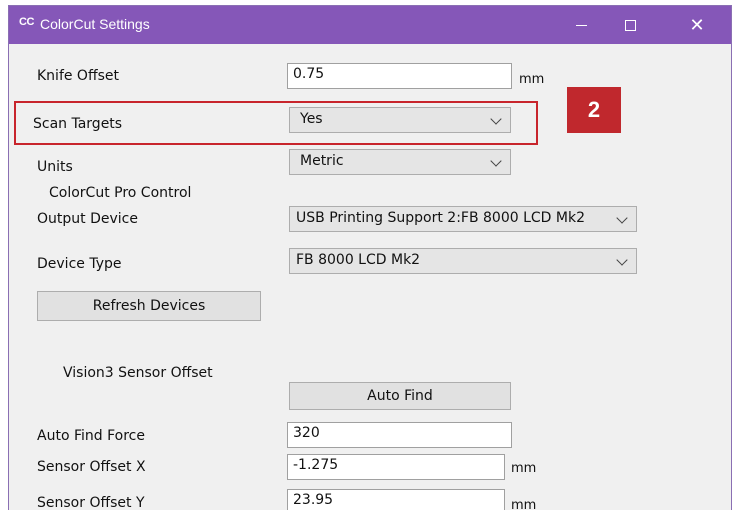 This screenshot has height=510, width=739. I want to click on output-device-value: USB Printing Support 2:FB 8000 LCD Mk2, so click(440, 218).